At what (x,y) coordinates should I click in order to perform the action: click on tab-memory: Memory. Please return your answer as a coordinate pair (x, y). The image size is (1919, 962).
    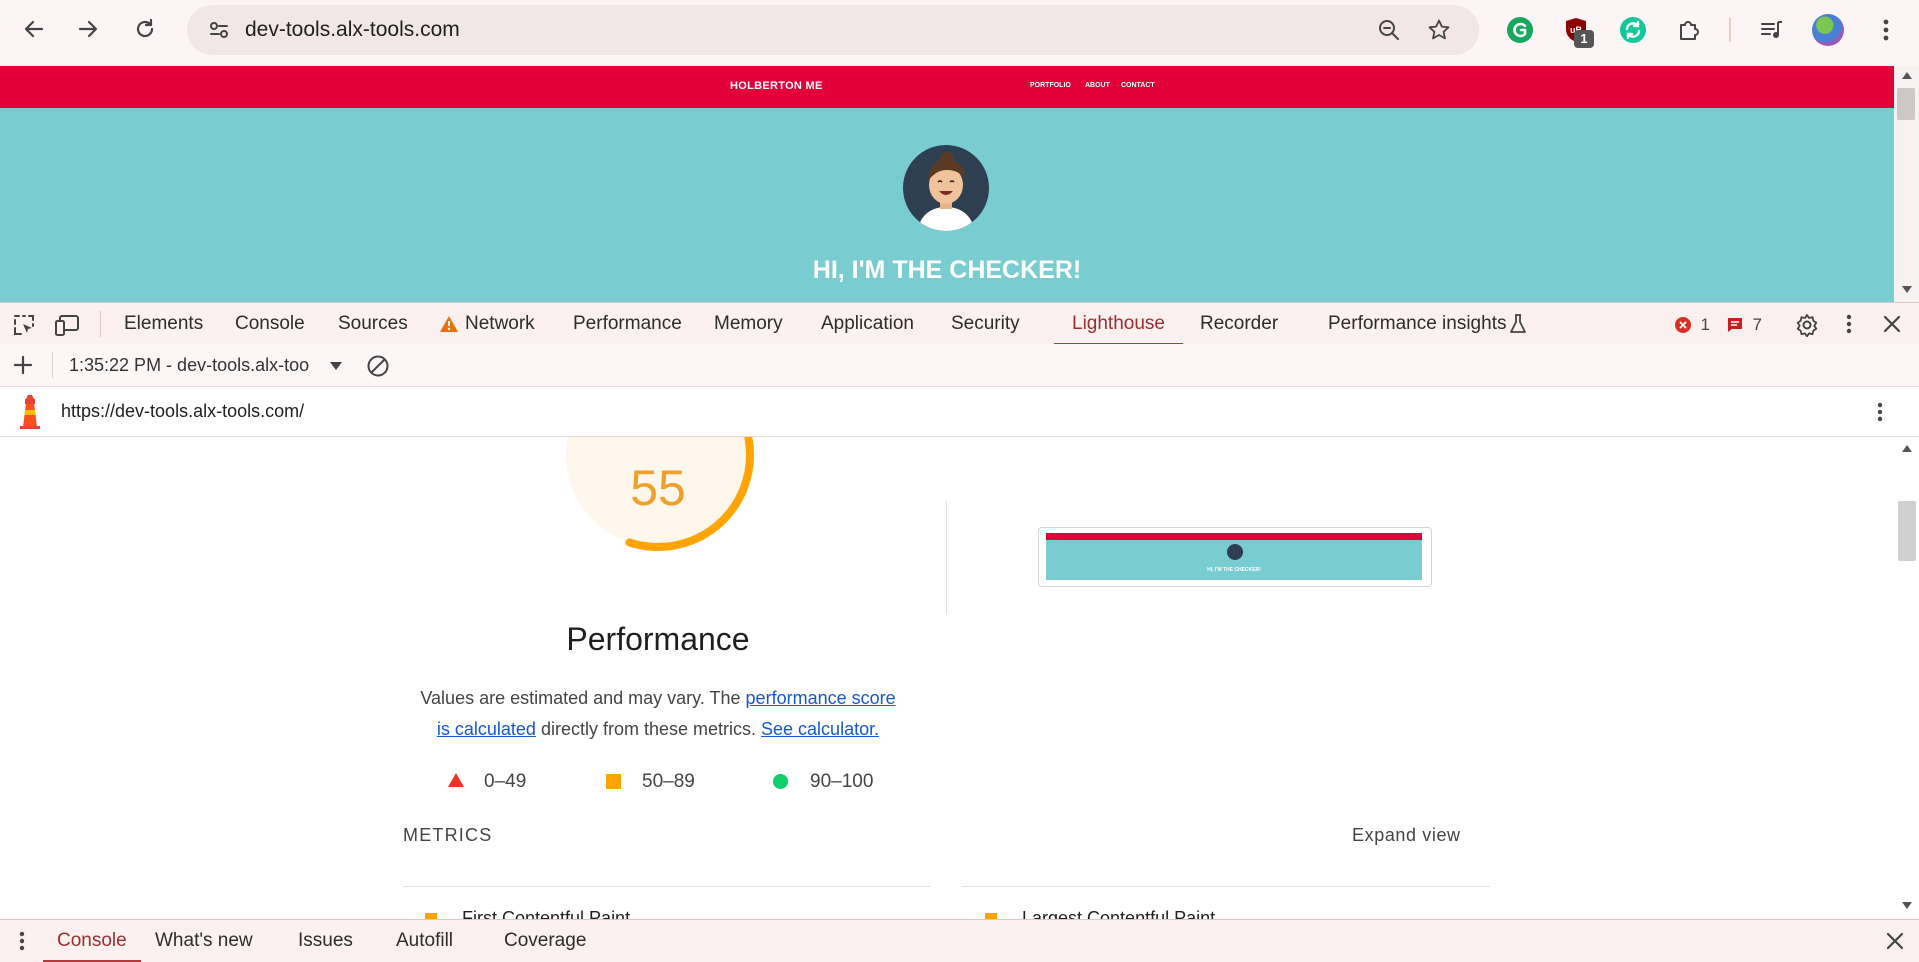
    Looking at the image, I should click on (748, 324).